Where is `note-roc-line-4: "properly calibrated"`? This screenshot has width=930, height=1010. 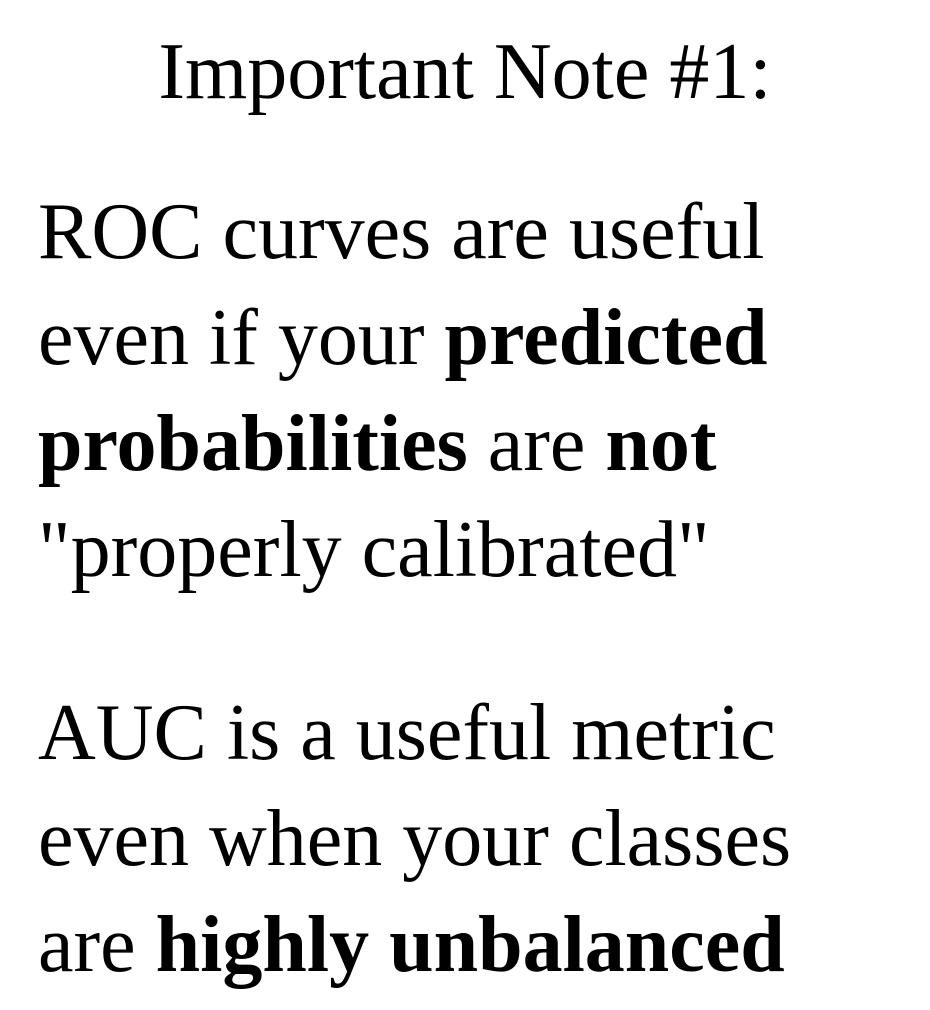
note-roc-line-4: "properly calibrated" is located at coordinates (374, 550).